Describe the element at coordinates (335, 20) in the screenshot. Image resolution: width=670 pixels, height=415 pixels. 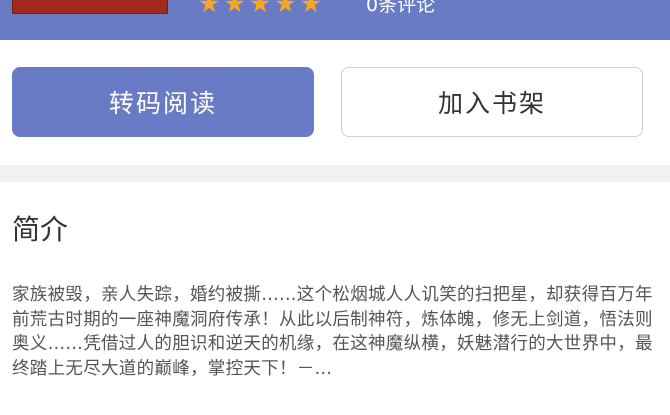
I see `book-info-header: ★ ★ ★ ★ ★ 0条评论` at that location.